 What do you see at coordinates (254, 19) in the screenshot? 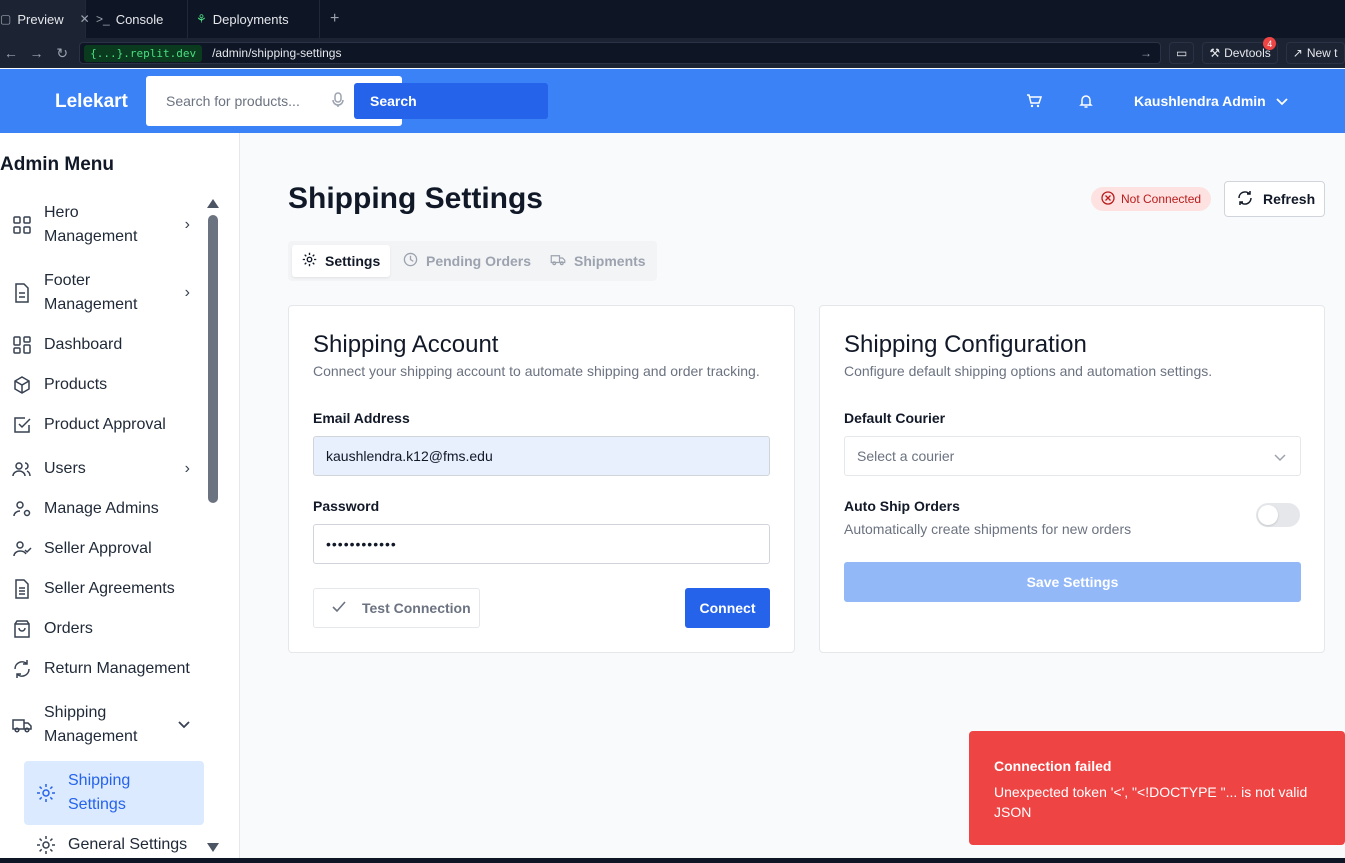
I see `tab-deployments: ⚘ Deployments` at bounding box center [254, 19].